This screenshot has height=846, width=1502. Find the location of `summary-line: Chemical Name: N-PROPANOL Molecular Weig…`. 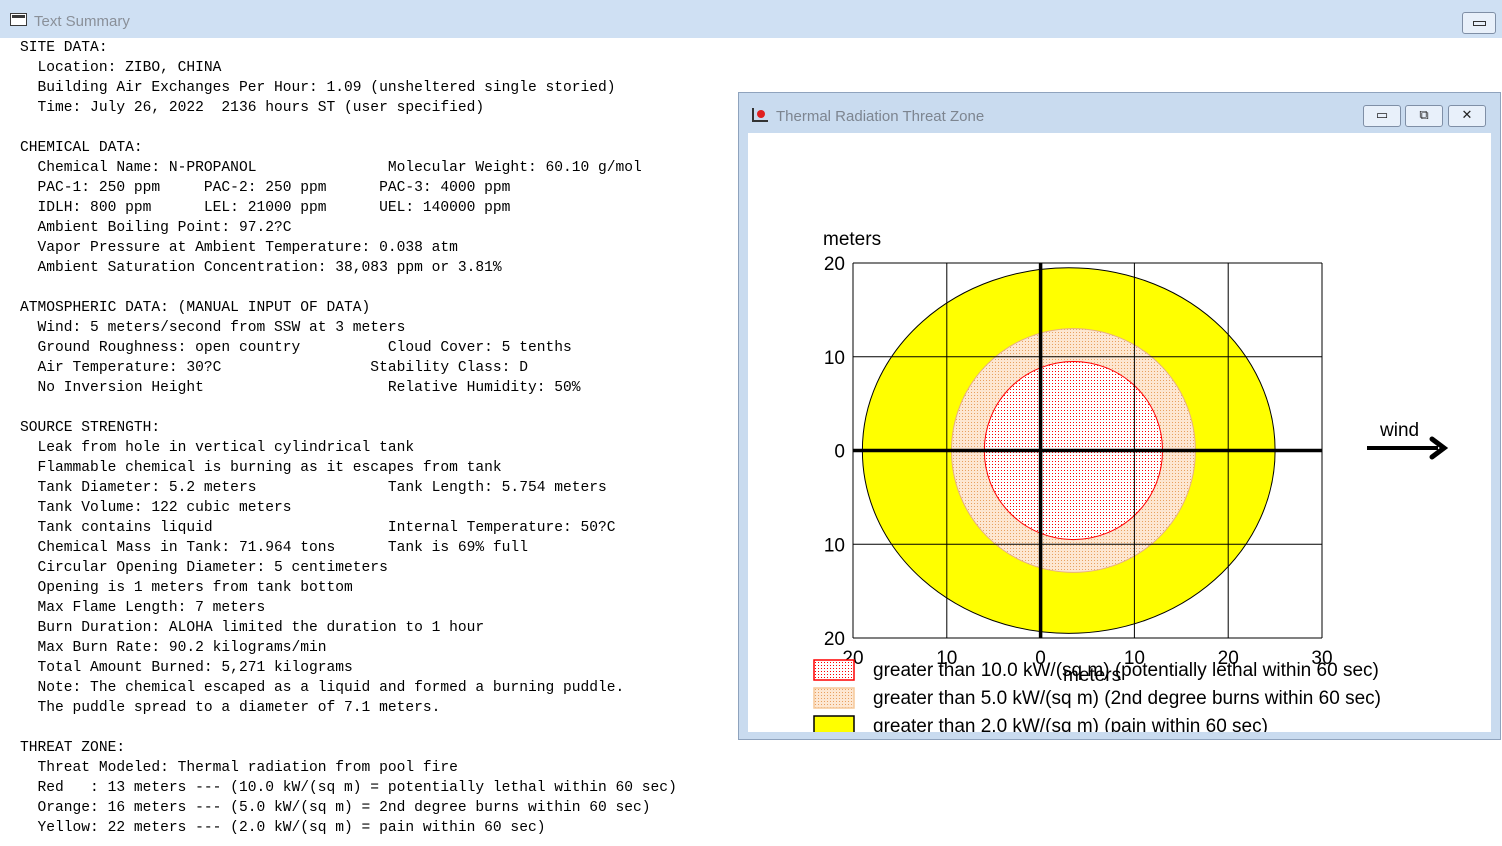

summary-line: Chemical Name: N-PROPANOL Molecular Weig… is located at coordinates (331, 168).